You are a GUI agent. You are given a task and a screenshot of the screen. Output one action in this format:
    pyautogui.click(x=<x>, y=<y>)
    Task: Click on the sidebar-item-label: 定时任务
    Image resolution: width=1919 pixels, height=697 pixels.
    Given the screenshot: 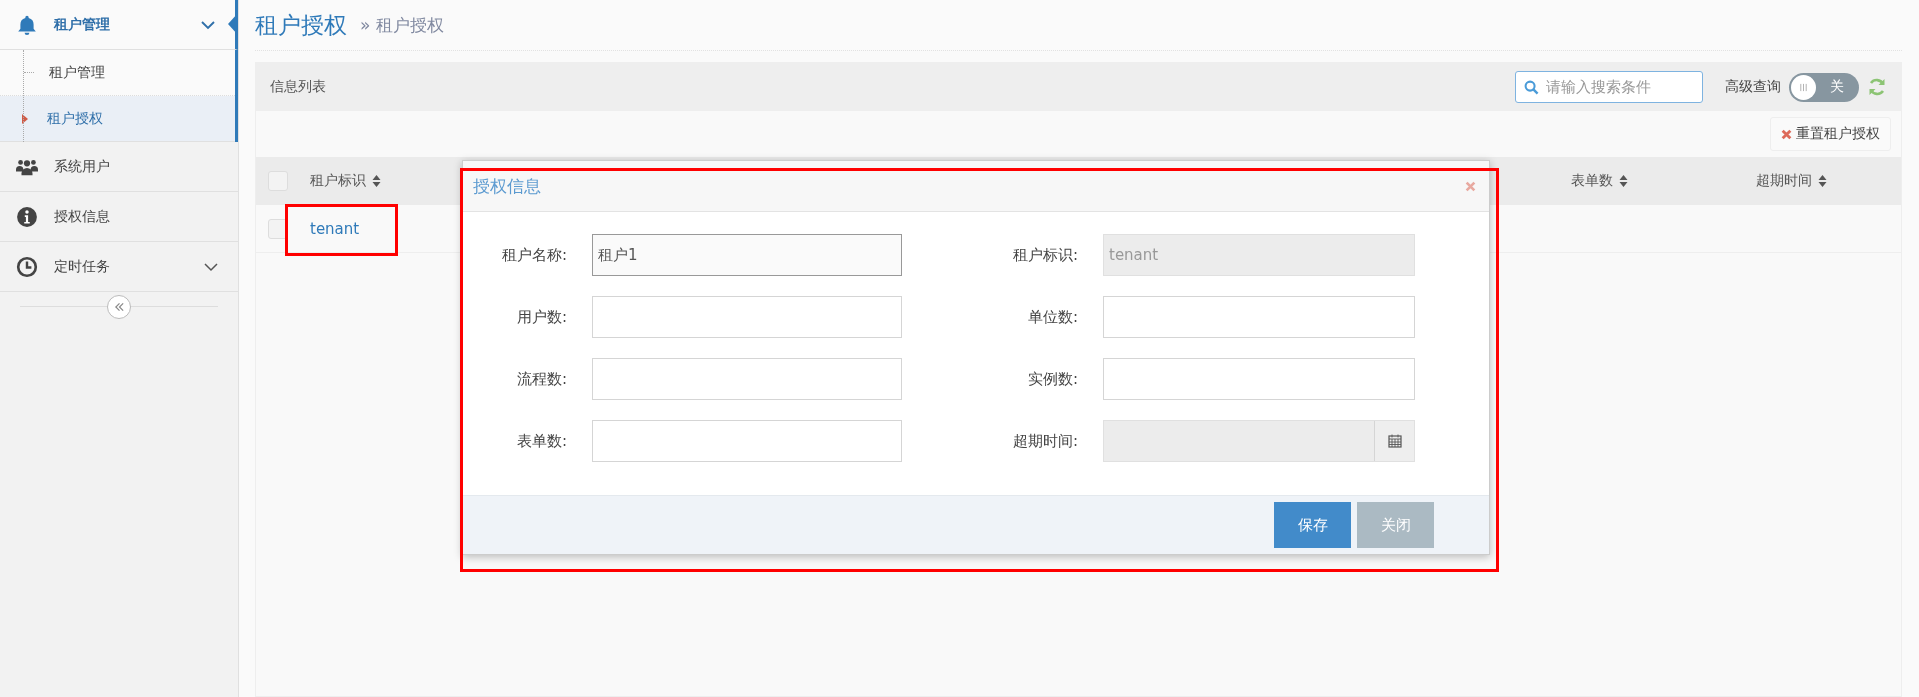 What is the action you would take?
    pyautogui.click(x=82, y=266)
    